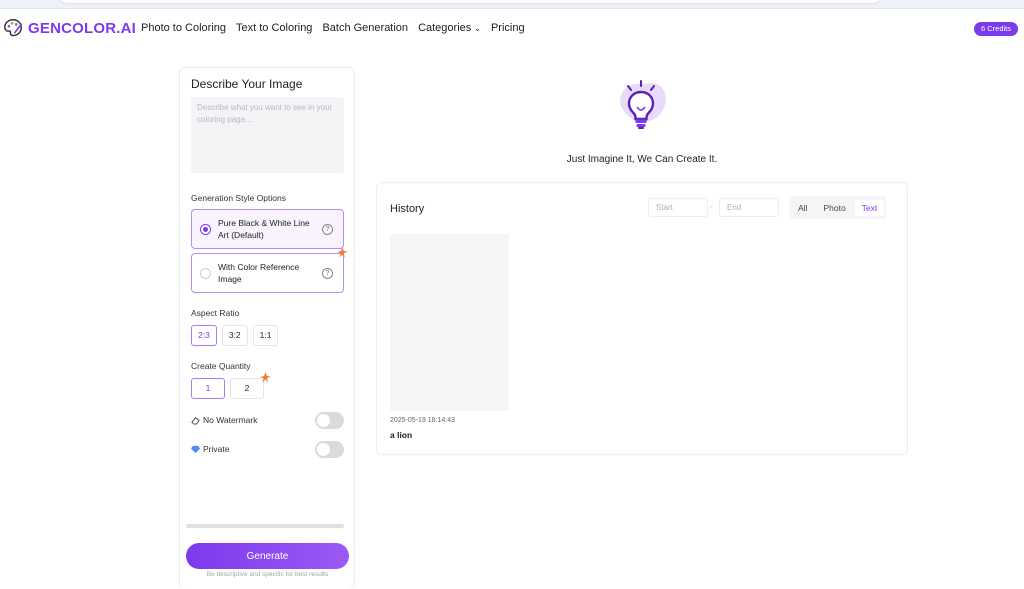  I want to click on logo: GENCOLOR.AI, so click(69, 28).